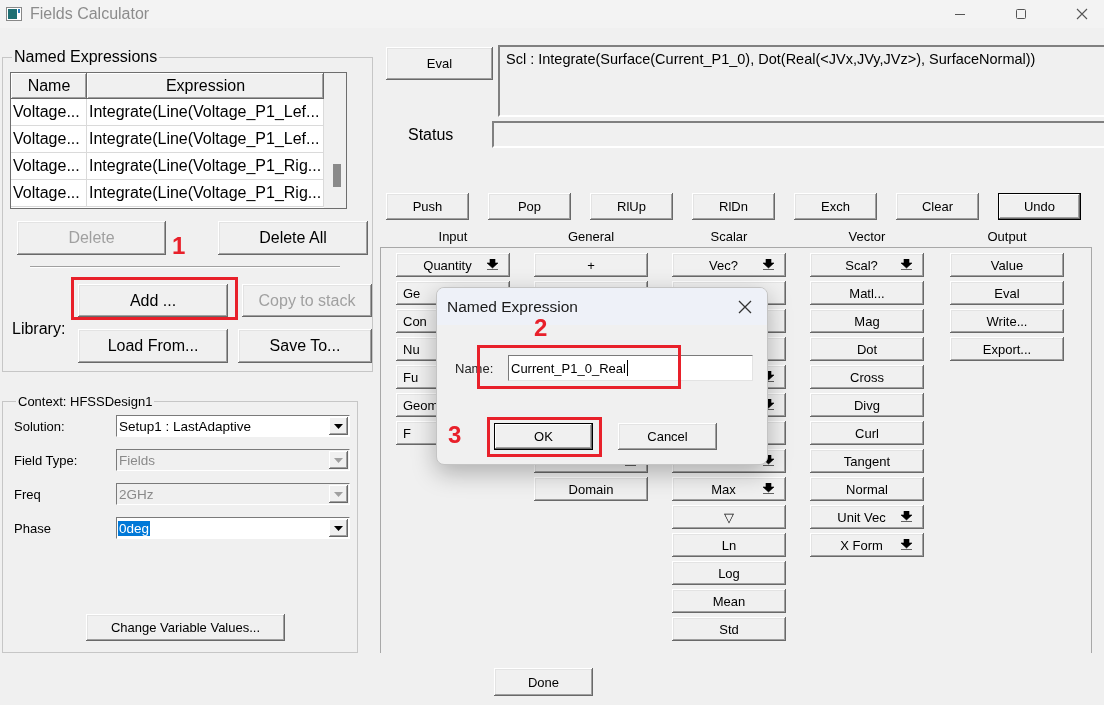 This screenshot has height=705, width=1104. What do you see at coordinates (801, 81) in the screenshot?
I see `expression-display: Scl : Integrate(Surface(Current_P1_0), Dot(Real(<JVx,JVy,JVz>), SurfaceNormal))` at bounding box center [801, 81].